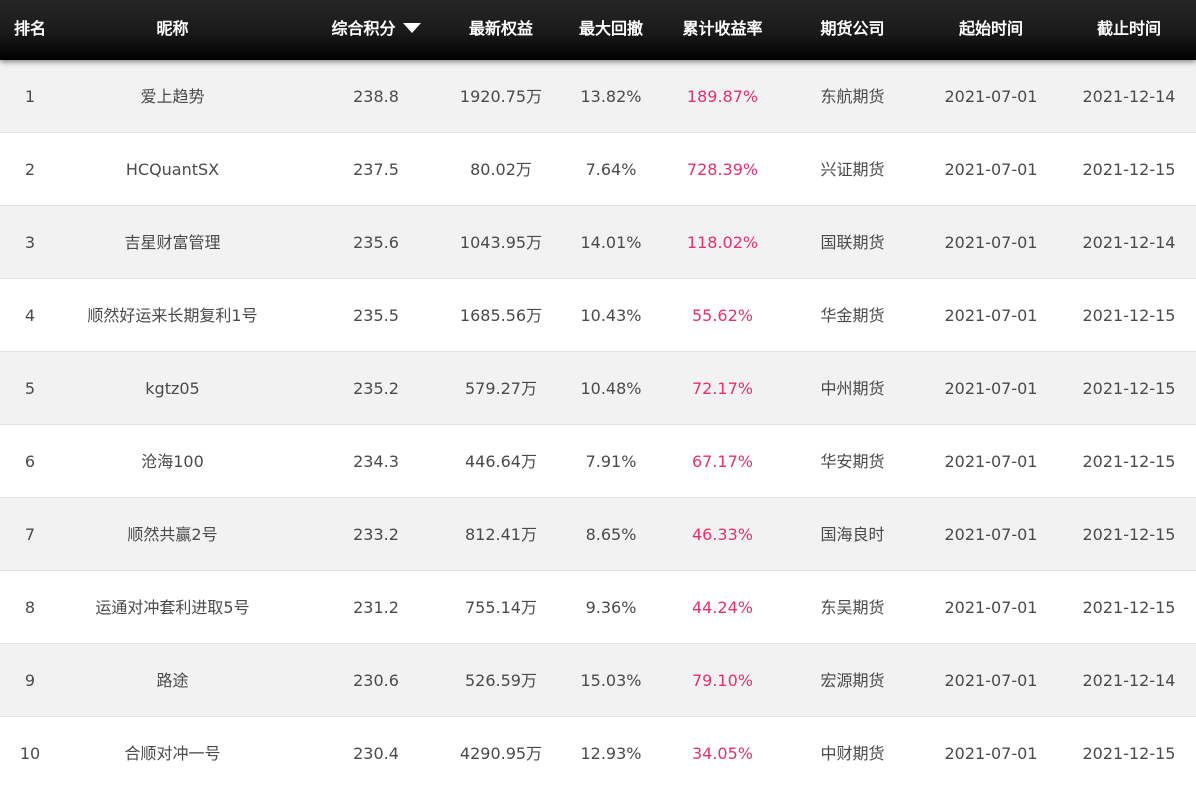 The width and height of the screenshot is (1196, 790). I want to click on cell-return-rate: 44.24%, so click(722, 607).